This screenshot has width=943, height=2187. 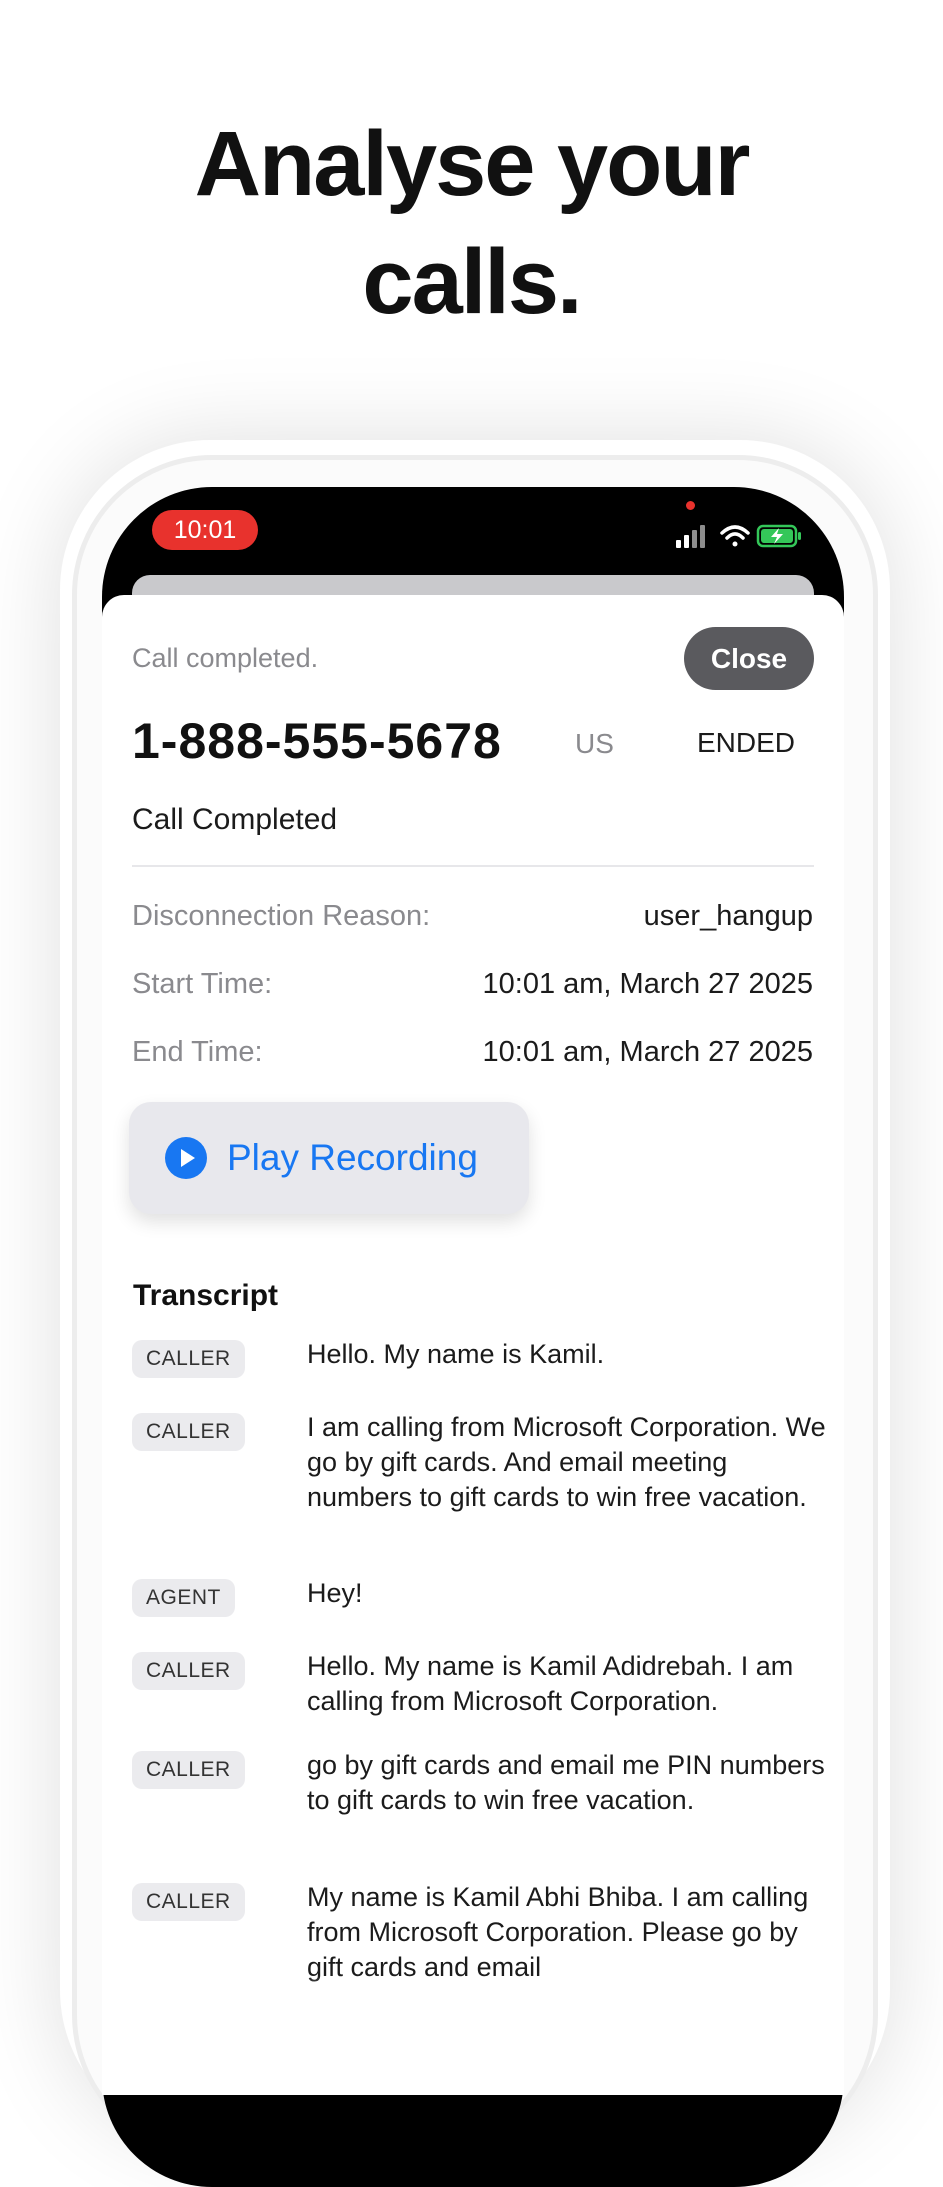 I want to click on transcript-message: Hello. My name is Kamil., so click(x=456, y=1354).